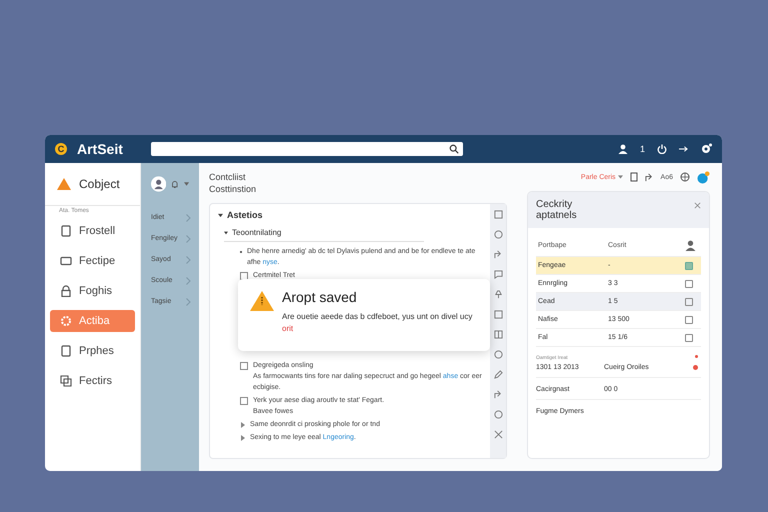 The image size is (768, 512). I want to click on card-icon, so click(66, 261).